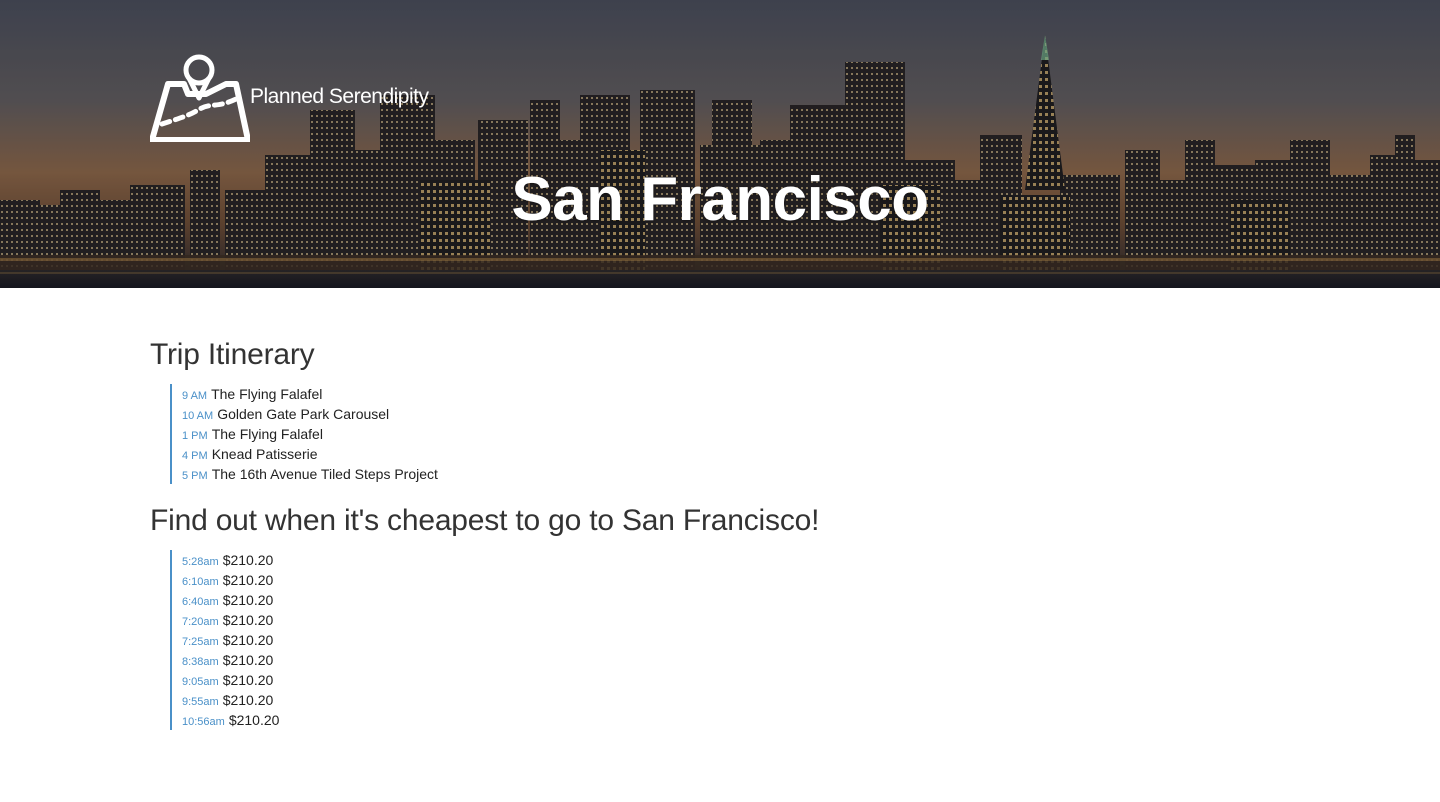  I want to click on itinerary-item: 1 PM The Flying Falafel, so click(736, 434).